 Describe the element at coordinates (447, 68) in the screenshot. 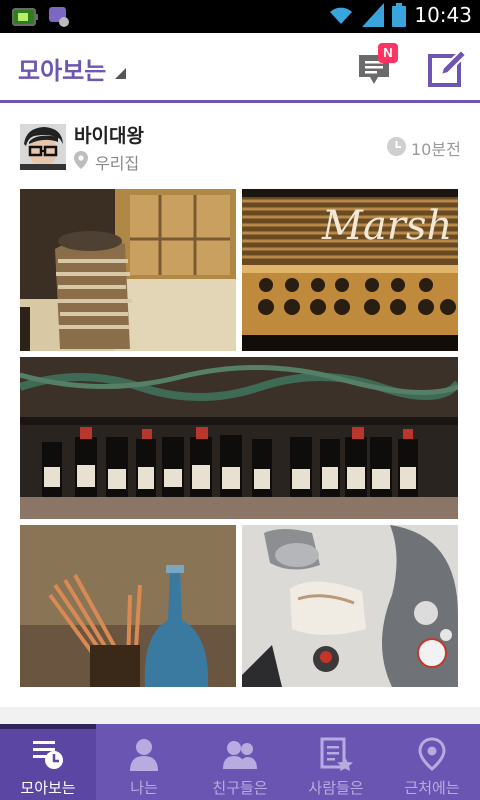

I see `compose-icon` at that location.